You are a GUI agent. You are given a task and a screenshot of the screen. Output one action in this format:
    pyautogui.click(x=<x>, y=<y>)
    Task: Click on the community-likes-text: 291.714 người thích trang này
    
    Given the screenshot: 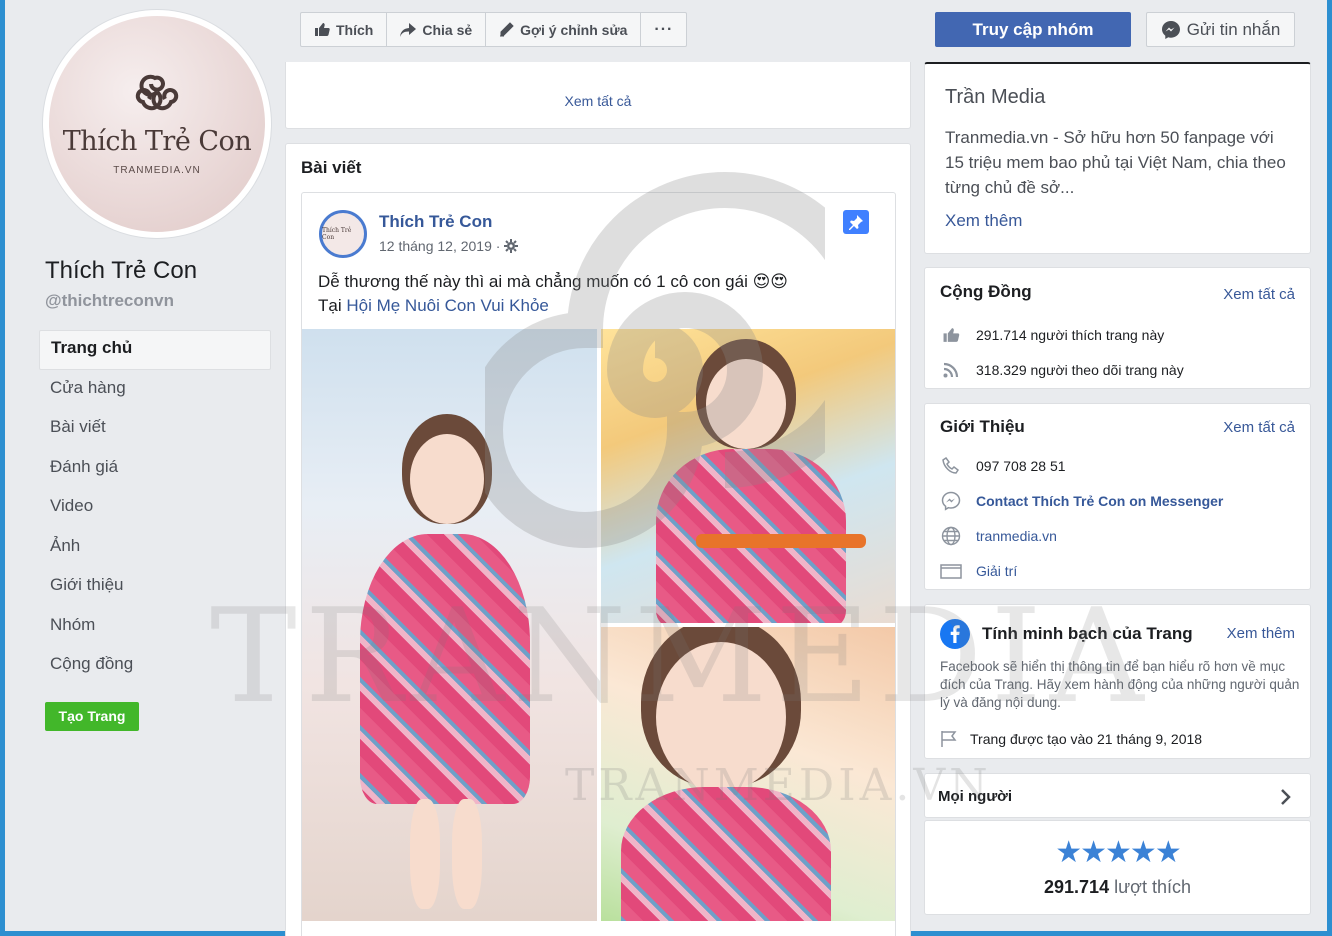 What is the action you would take?
    pyautogui.click(x=1070, y=335)
    